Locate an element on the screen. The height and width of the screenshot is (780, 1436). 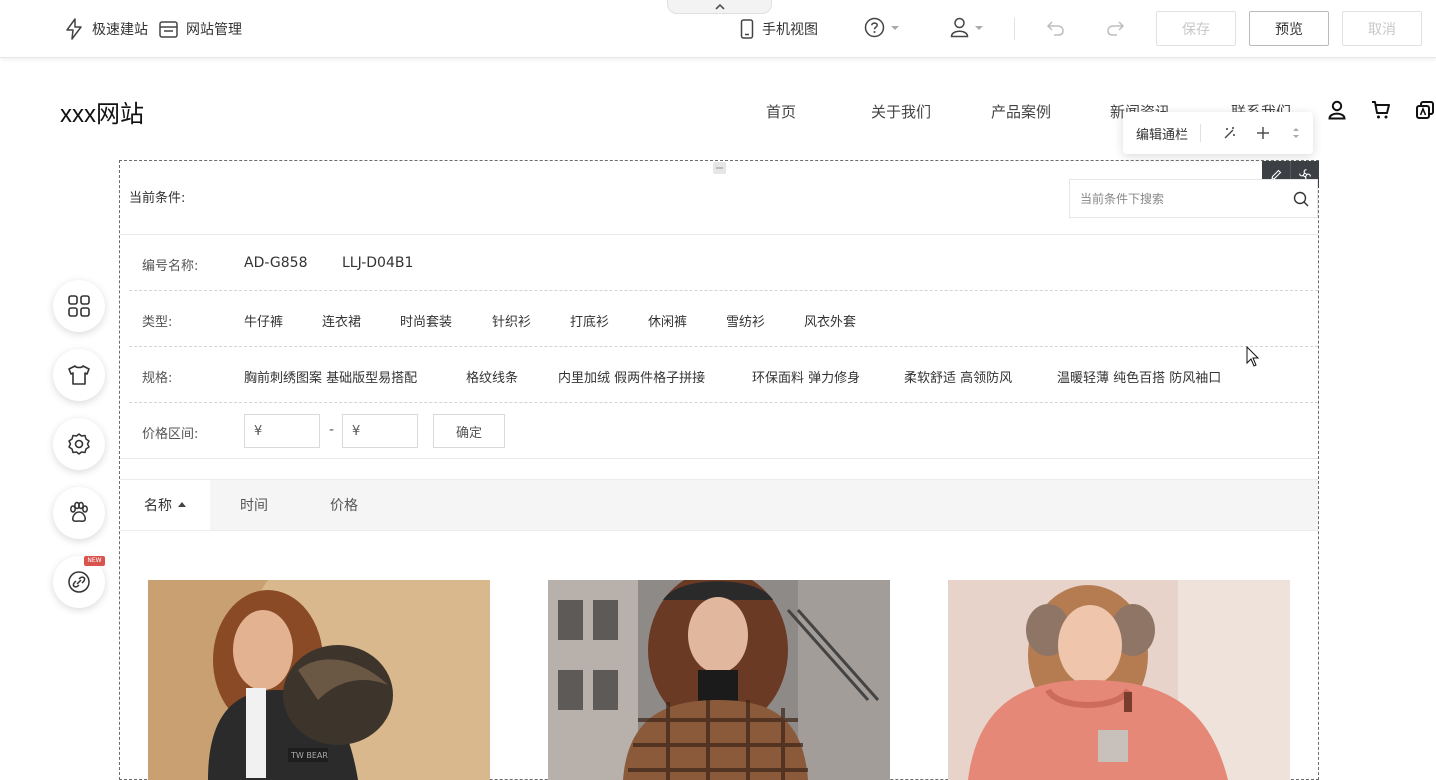
preview-button: 预览 is located at coordinates (1289, 28).